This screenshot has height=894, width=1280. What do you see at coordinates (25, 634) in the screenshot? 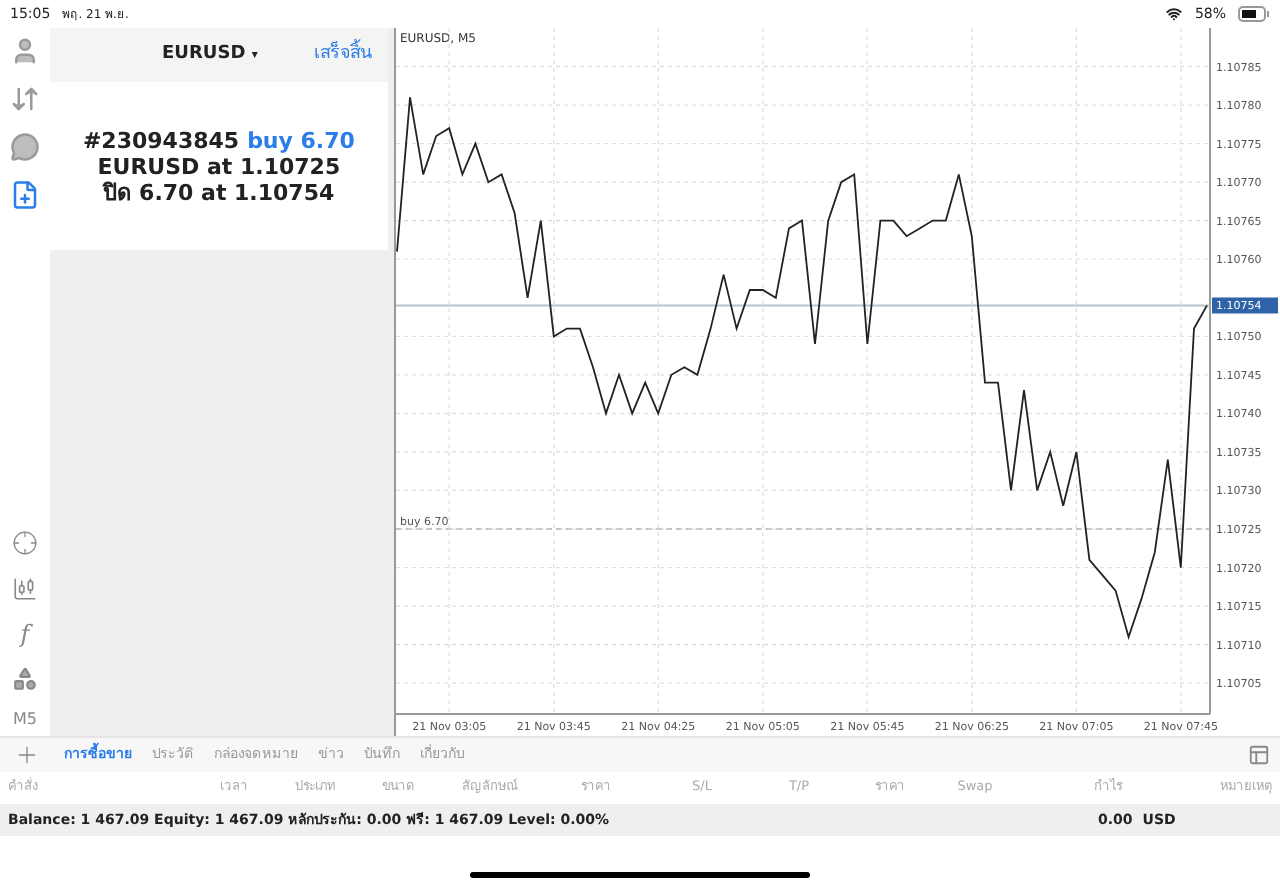
I see `indicators-button: f` at bounding box center [25, 634].